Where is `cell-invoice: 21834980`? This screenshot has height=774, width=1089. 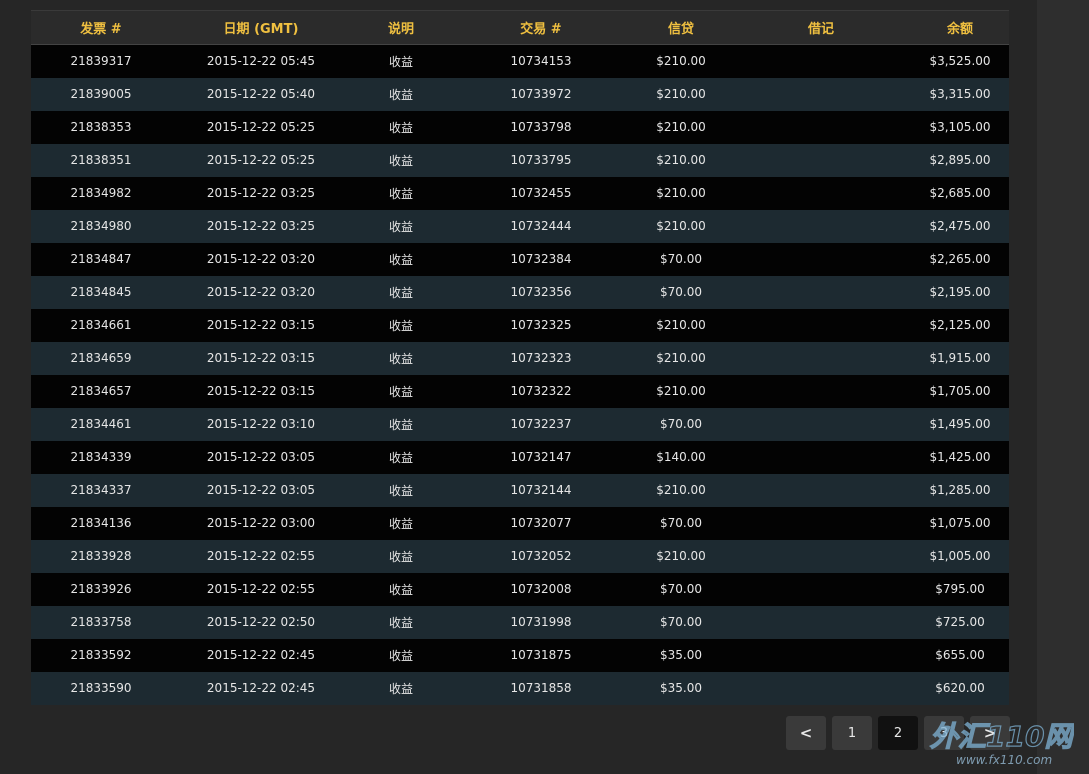
cell-invoice: 21834980 is located at coordinates (101, 226).